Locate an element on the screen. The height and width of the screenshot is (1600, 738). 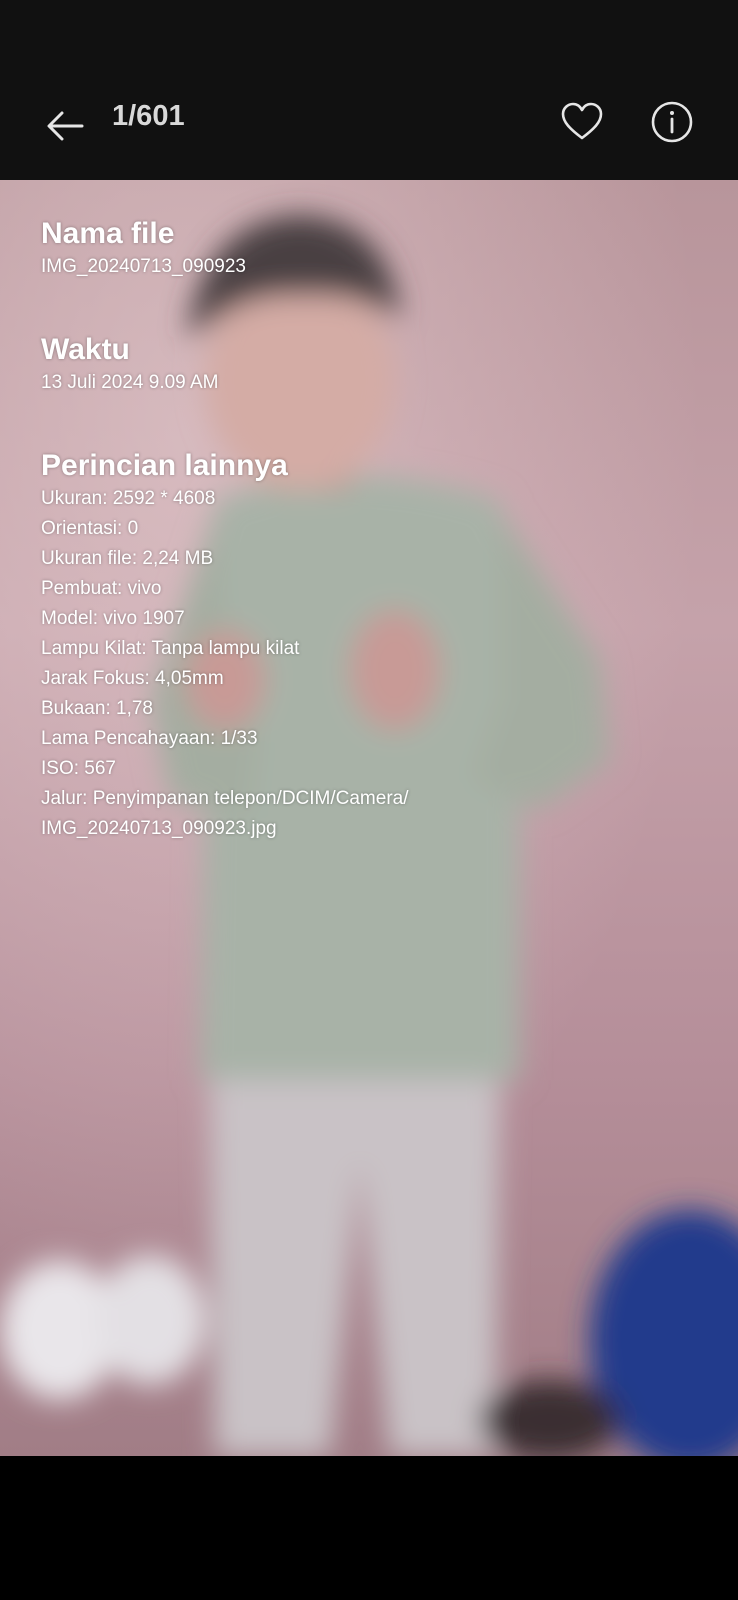
back-button is located at coordinates (66, 126).